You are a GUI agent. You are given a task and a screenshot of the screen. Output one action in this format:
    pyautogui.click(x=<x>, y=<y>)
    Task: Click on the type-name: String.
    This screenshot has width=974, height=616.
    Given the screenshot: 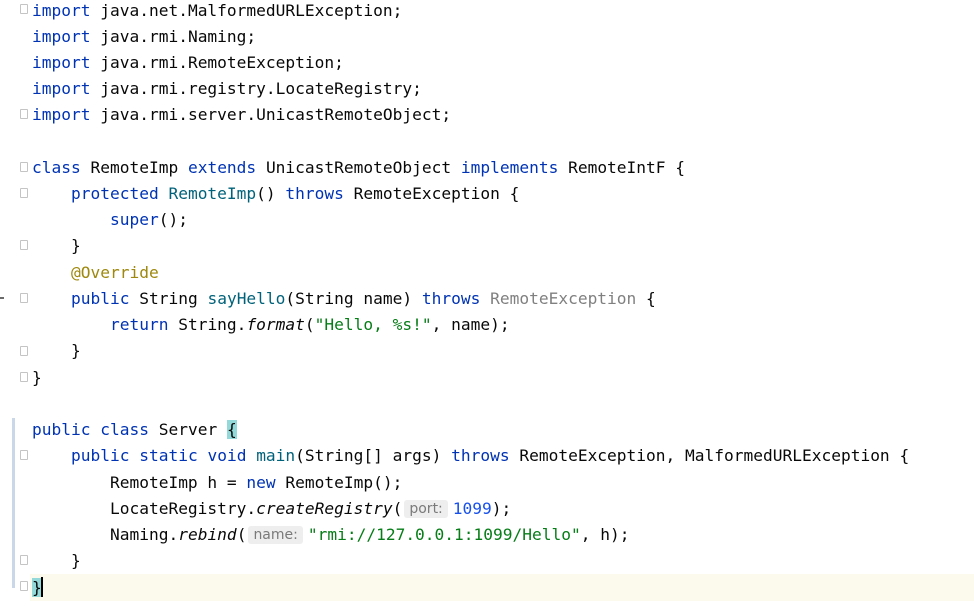 What is the action you would take?
    pyautogui.click(x=212, y=324)
    